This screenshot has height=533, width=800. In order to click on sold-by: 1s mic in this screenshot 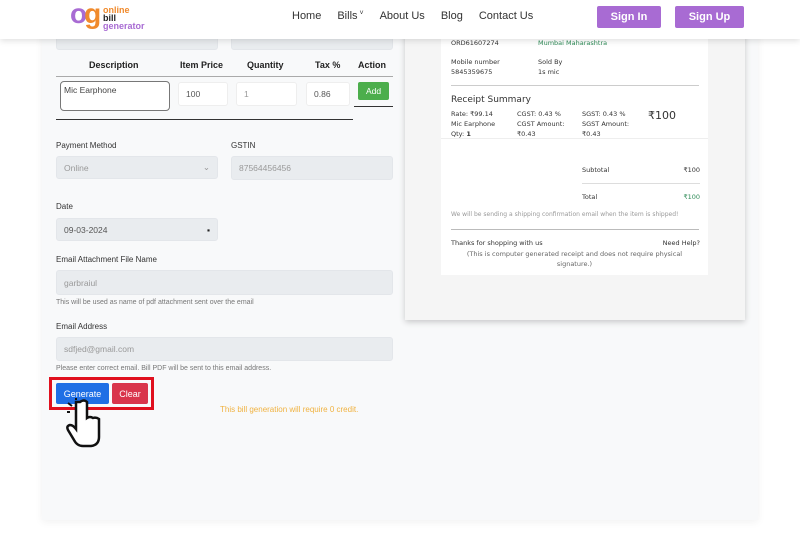, I will do `click(549, 72)`.